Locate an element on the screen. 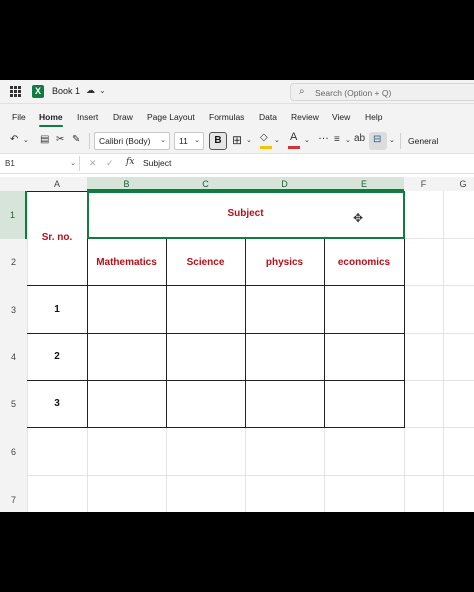 The image size is (474, 592). row-header-7: 7 is located at coordinates (13, 494).